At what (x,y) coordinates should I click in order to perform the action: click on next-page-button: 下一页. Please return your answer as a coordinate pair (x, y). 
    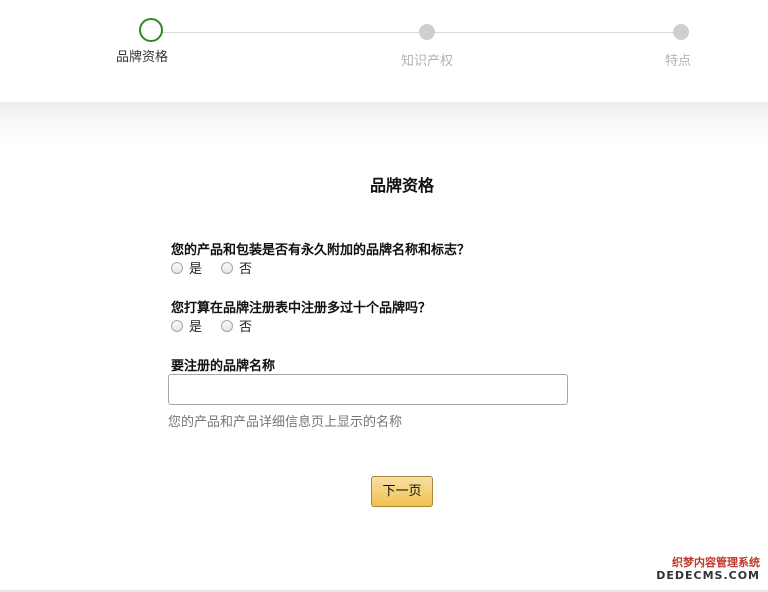
    Looking at the image, I should click on (402, 491).